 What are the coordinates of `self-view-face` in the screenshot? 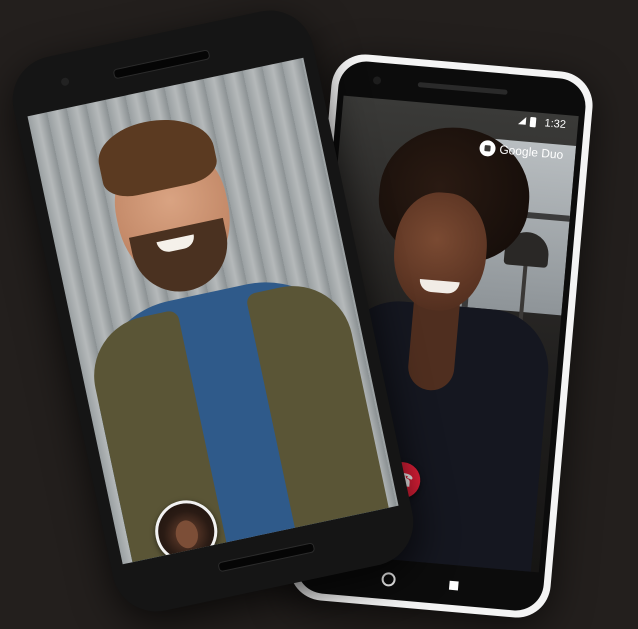 It's located at (187, 534).